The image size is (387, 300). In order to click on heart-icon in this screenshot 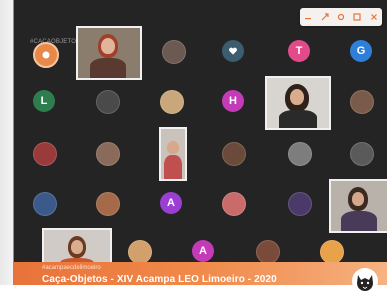, I will do `click(233, 51)`.